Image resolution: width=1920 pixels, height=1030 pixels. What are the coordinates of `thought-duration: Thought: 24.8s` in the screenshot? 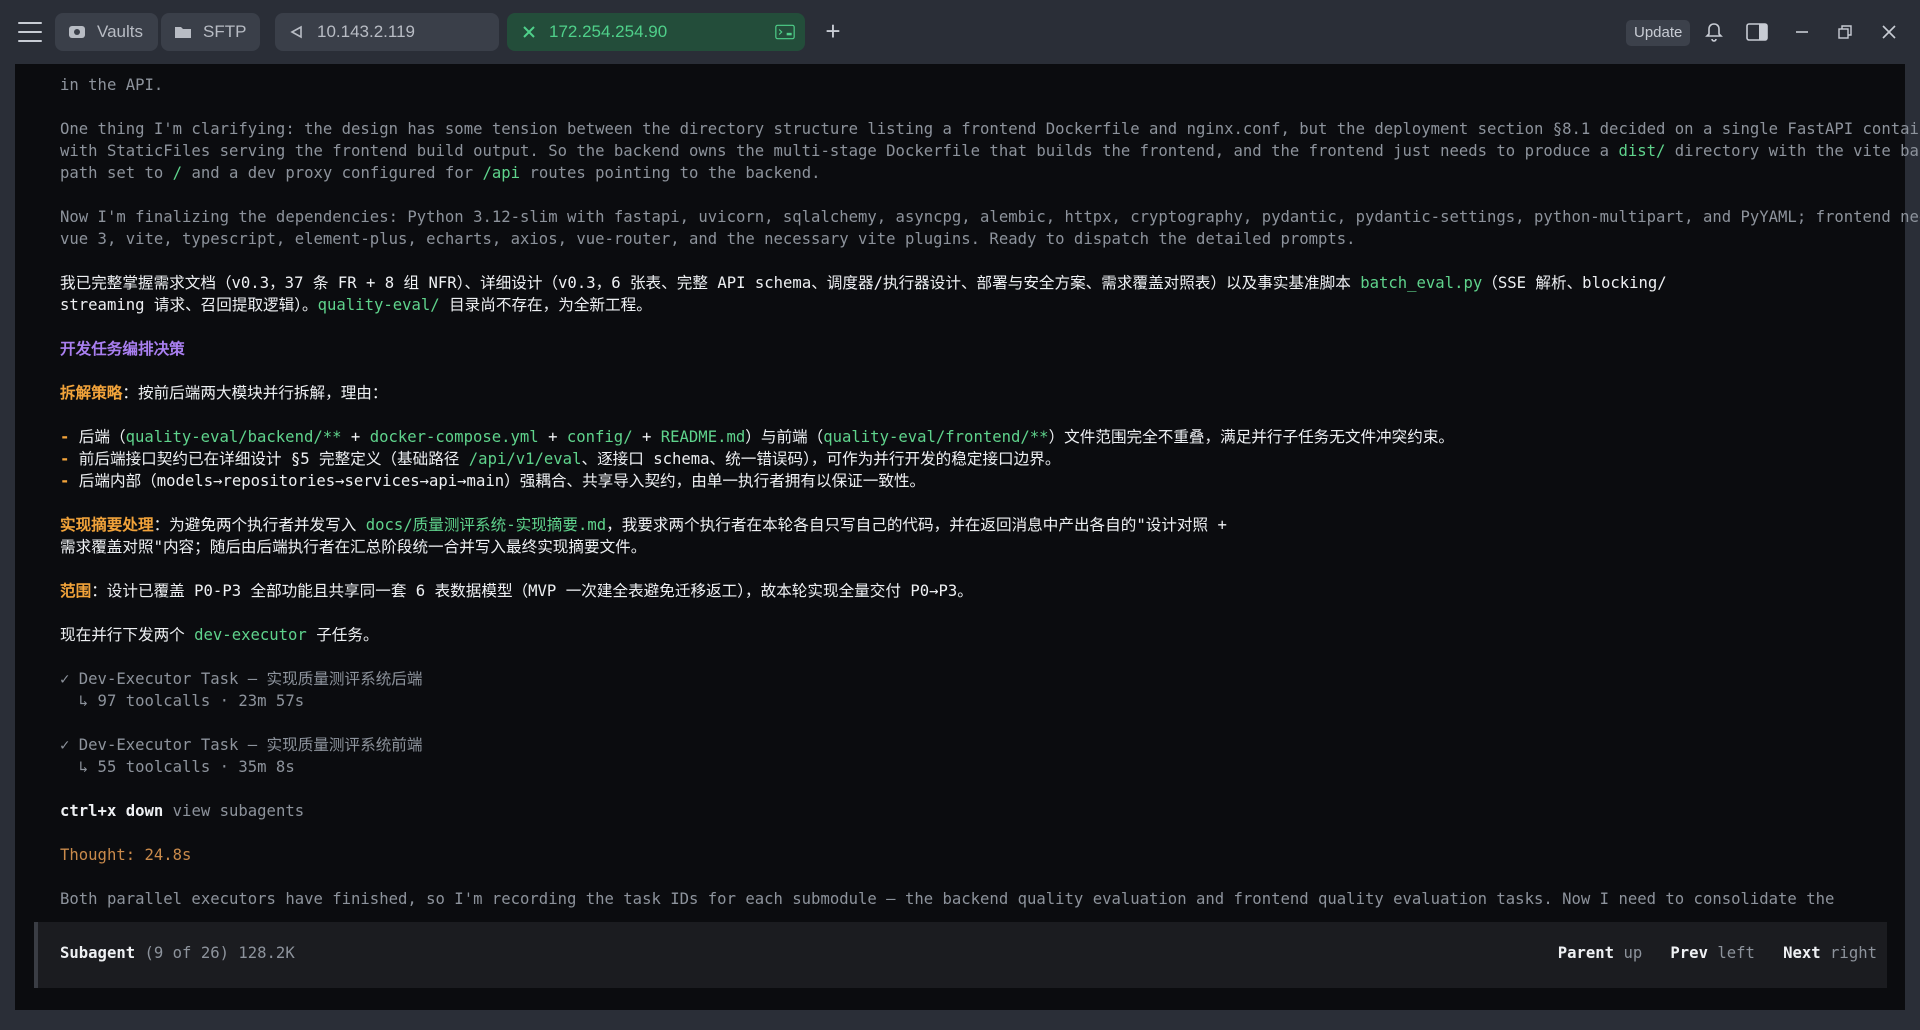 It's located at (126, 855).